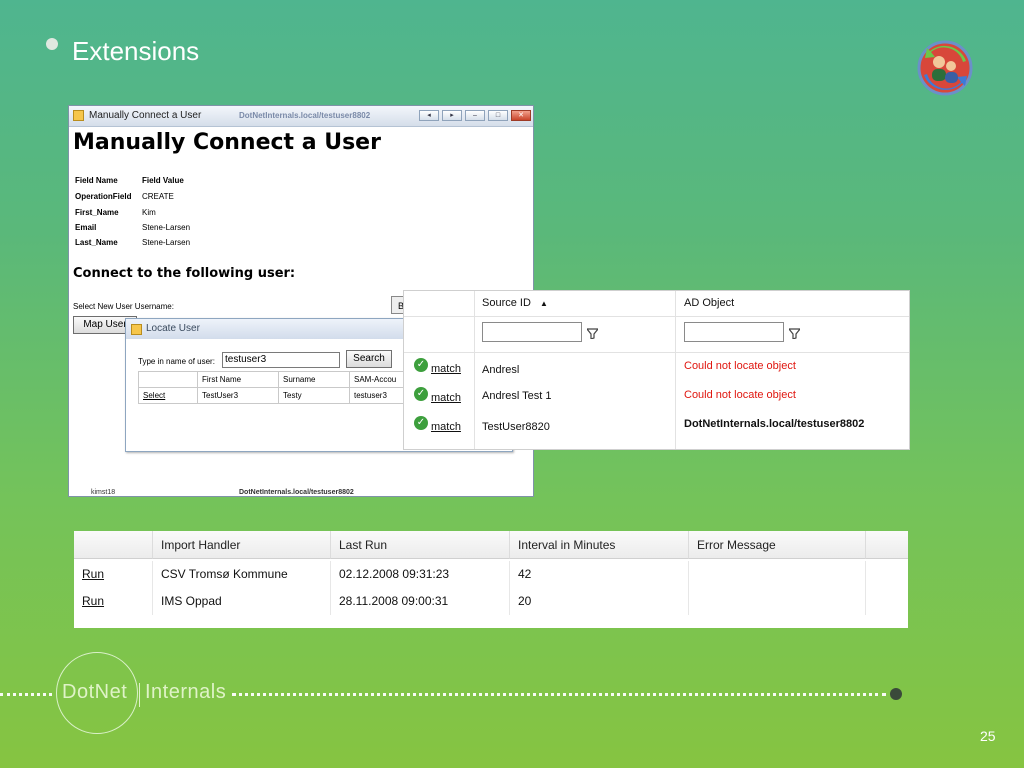 Image resolution: width=1024 pixels, height=768 pixels. What do you see at coordinates (103, 196) in the screenshot?
I see `field-name: OperationField` at bounding box center [103, 196].